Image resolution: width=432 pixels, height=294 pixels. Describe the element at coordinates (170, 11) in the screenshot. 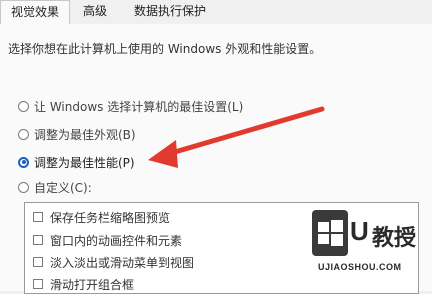

I see `tab-data-execution-prevention: 数据执行保护` at that location.